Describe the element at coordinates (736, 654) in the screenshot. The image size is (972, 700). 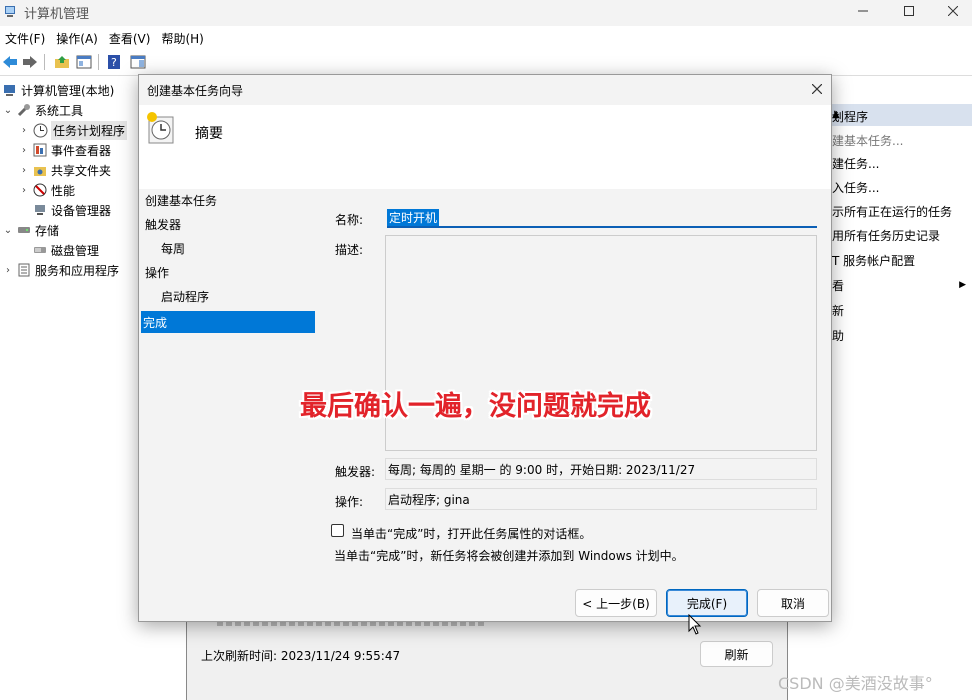
I see `refresh-button: 刷新` at that location.